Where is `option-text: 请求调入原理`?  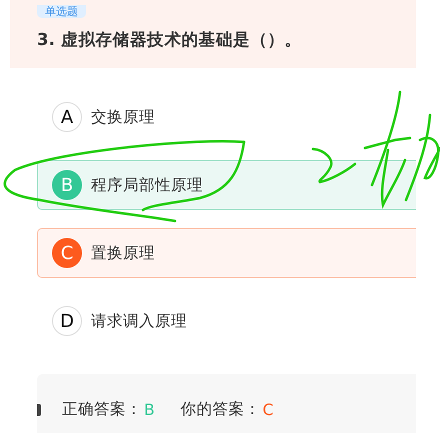 option-text: 请求调入原理 is located at coordinates (139, 321).